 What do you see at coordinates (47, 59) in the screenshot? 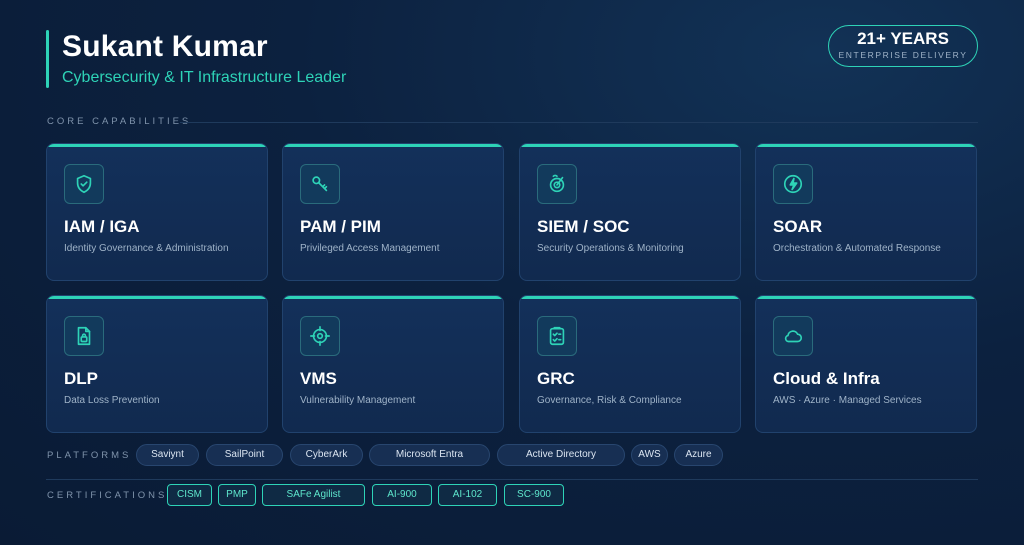
I see `header-accent-bar` at bounding box center [47, 59].